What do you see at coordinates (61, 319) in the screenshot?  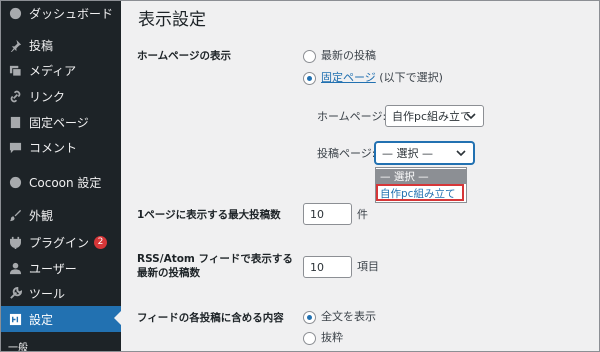 I see `sidebar-item-settings: 設定` at bounding box center [61, 319].